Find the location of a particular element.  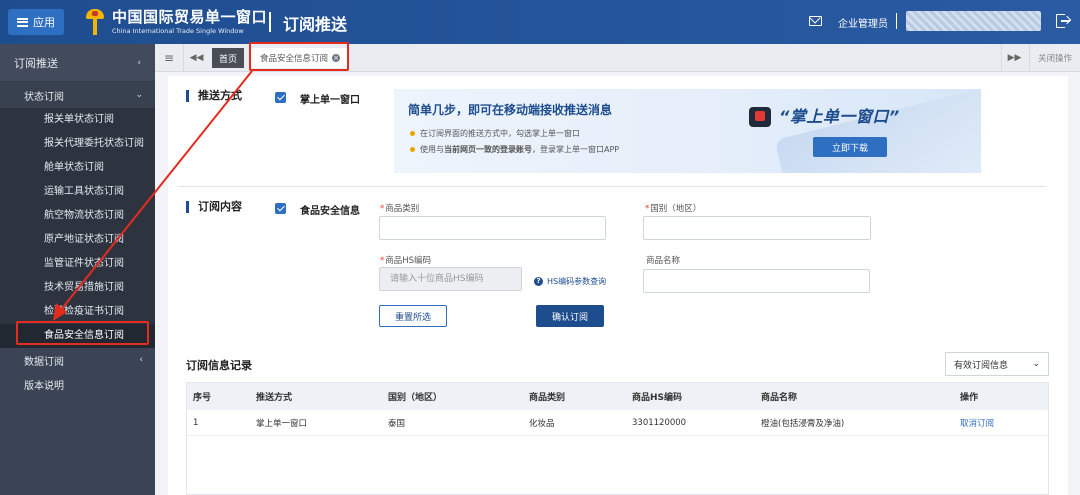

category-label-text: 商品类别 is located at coordinates (402, 209).